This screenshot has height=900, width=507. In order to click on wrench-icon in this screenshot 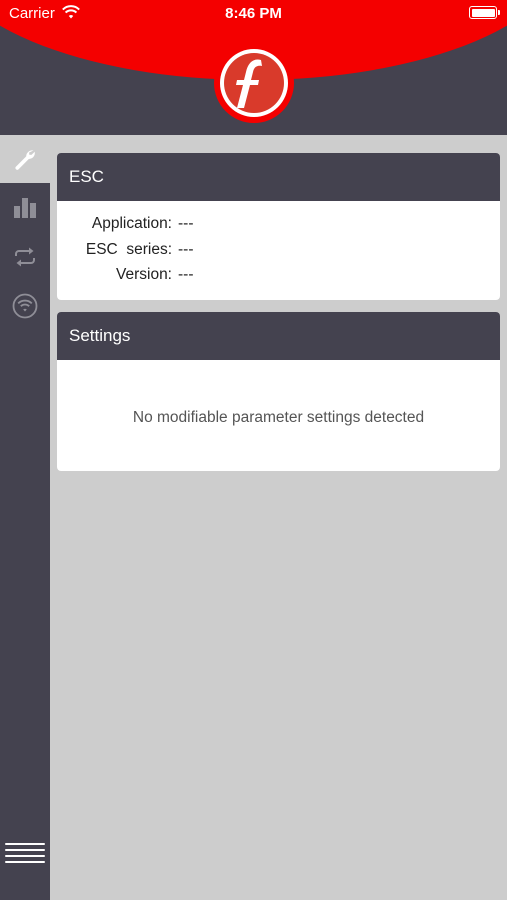, I will do `click(25, 160)`.